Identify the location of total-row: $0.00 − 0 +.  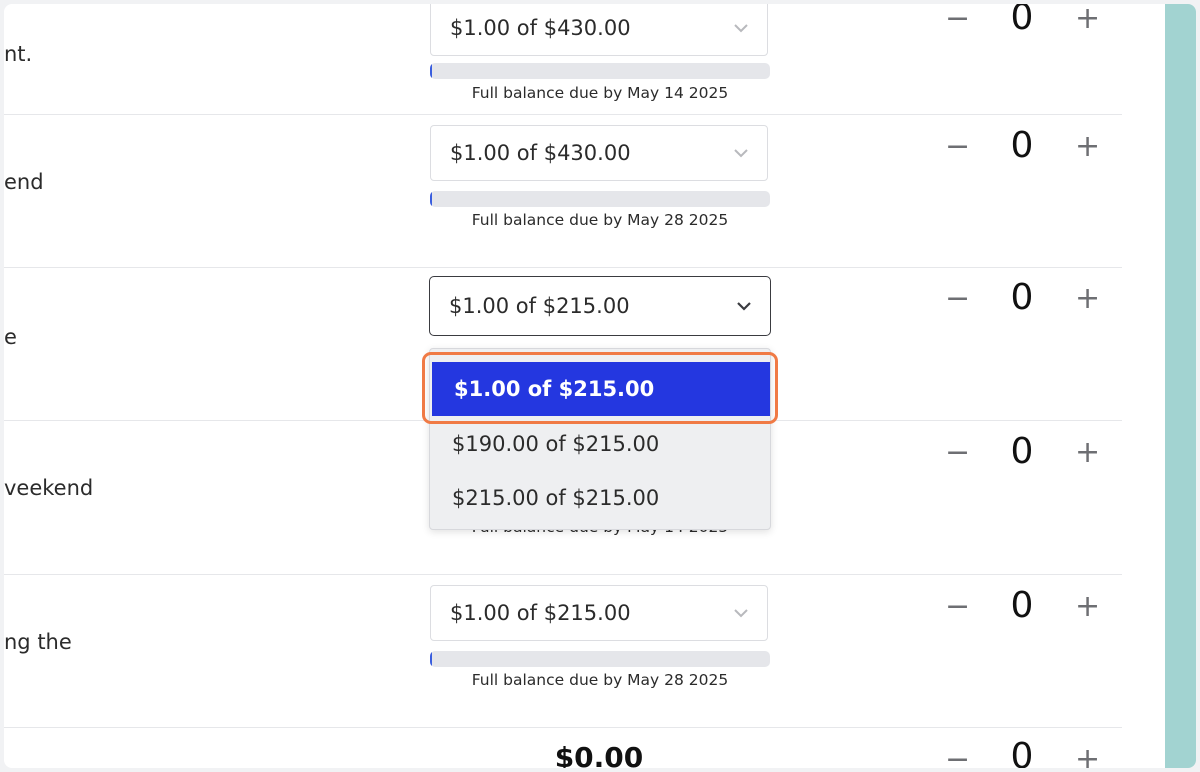
(563, 748).